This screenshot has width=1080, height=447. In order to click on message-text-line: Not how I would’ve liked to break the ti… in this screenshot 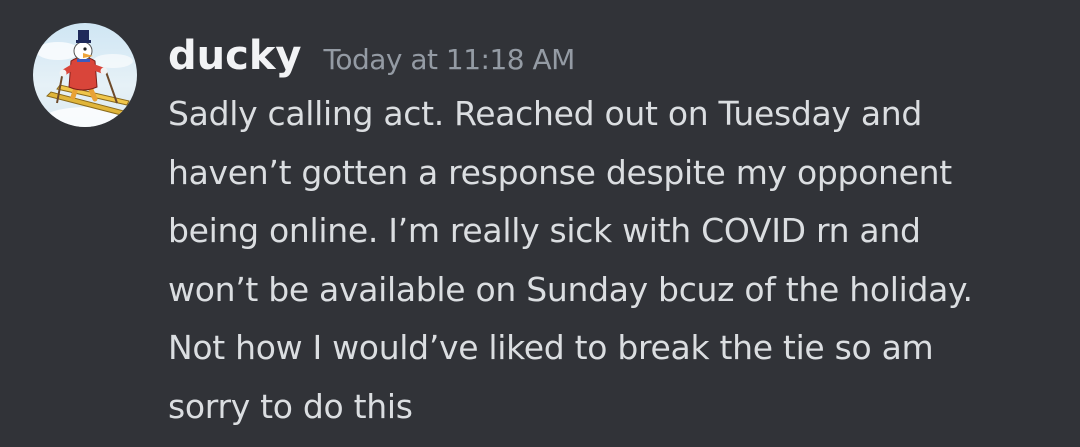, I will do `click(551, 347)`.